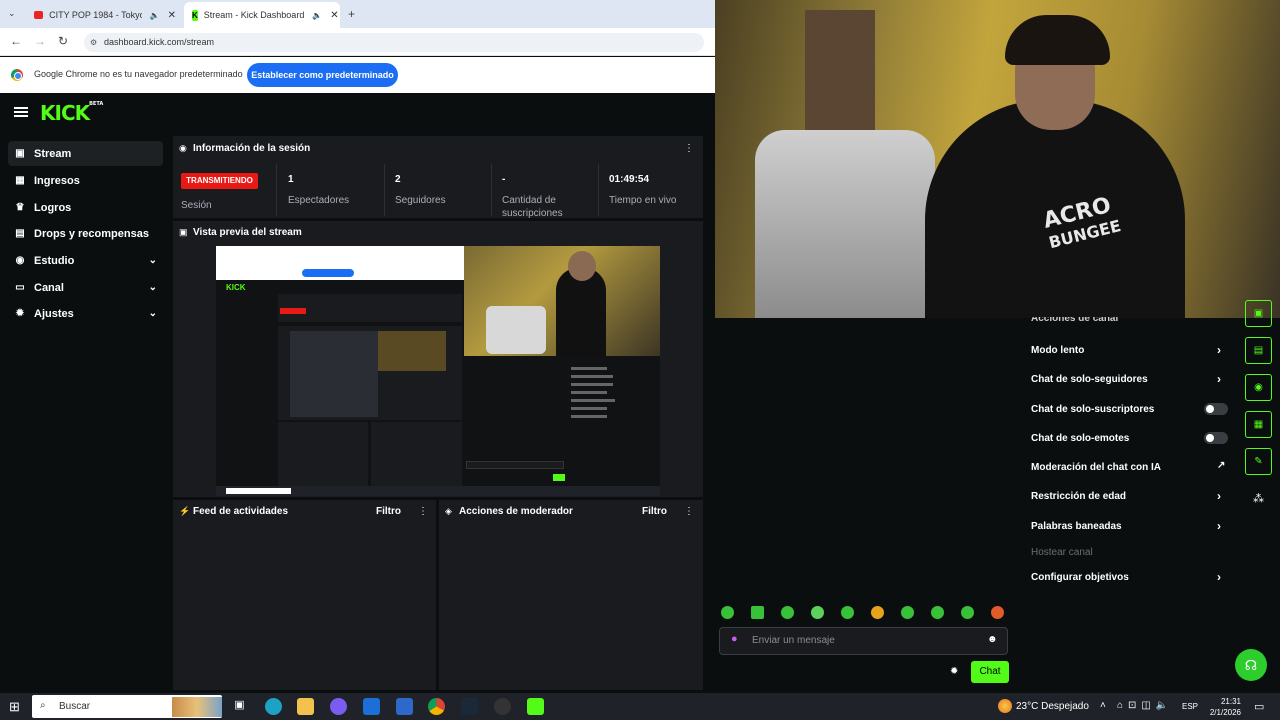  I want to click on mod-filter-button: Filtro, so click(654, 511).